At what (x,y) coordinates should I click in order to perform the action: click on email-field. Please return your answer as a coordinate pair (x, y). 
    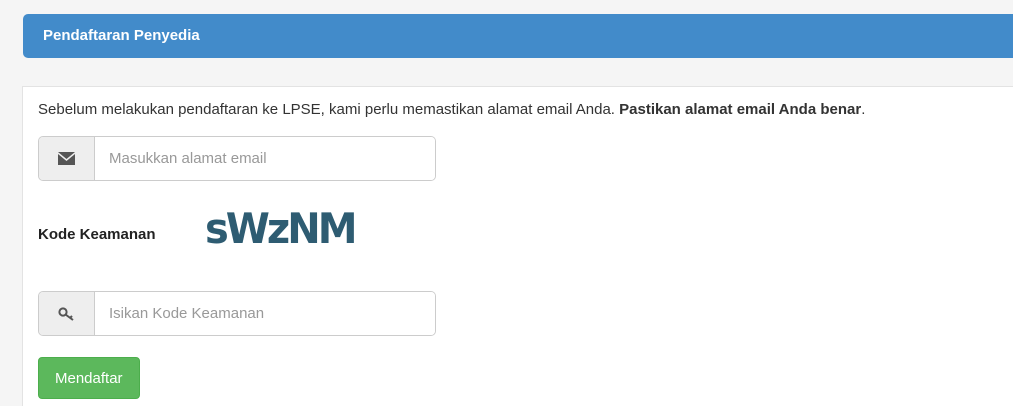
    Looking at the image, I should click on (265, 158).